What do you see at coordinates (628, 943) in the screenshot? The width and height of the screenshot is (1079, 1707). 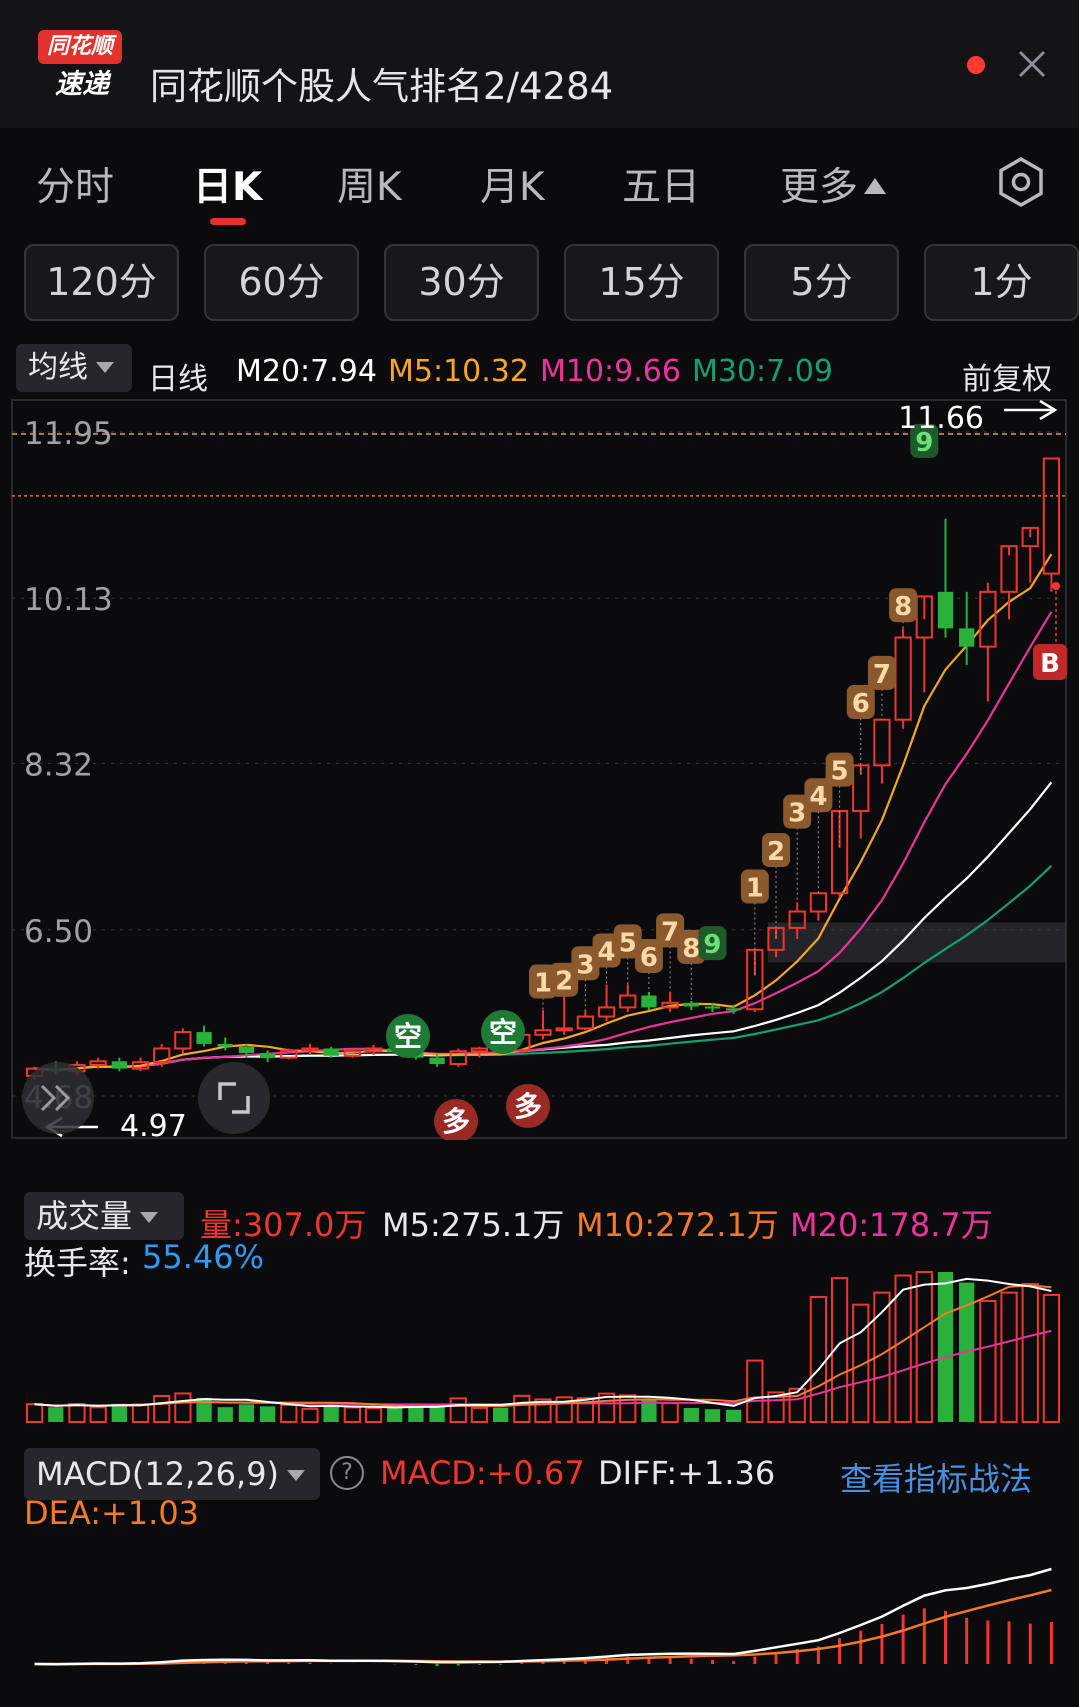 I see `td-up-badge-4-text: 5` at bounding box center [628, 943].